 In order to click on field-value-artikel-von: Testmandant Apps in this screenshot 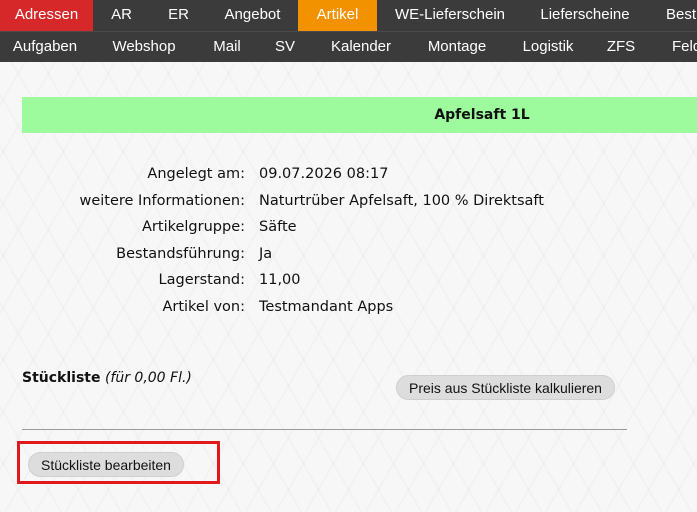, I will do `click(326, 307)`.